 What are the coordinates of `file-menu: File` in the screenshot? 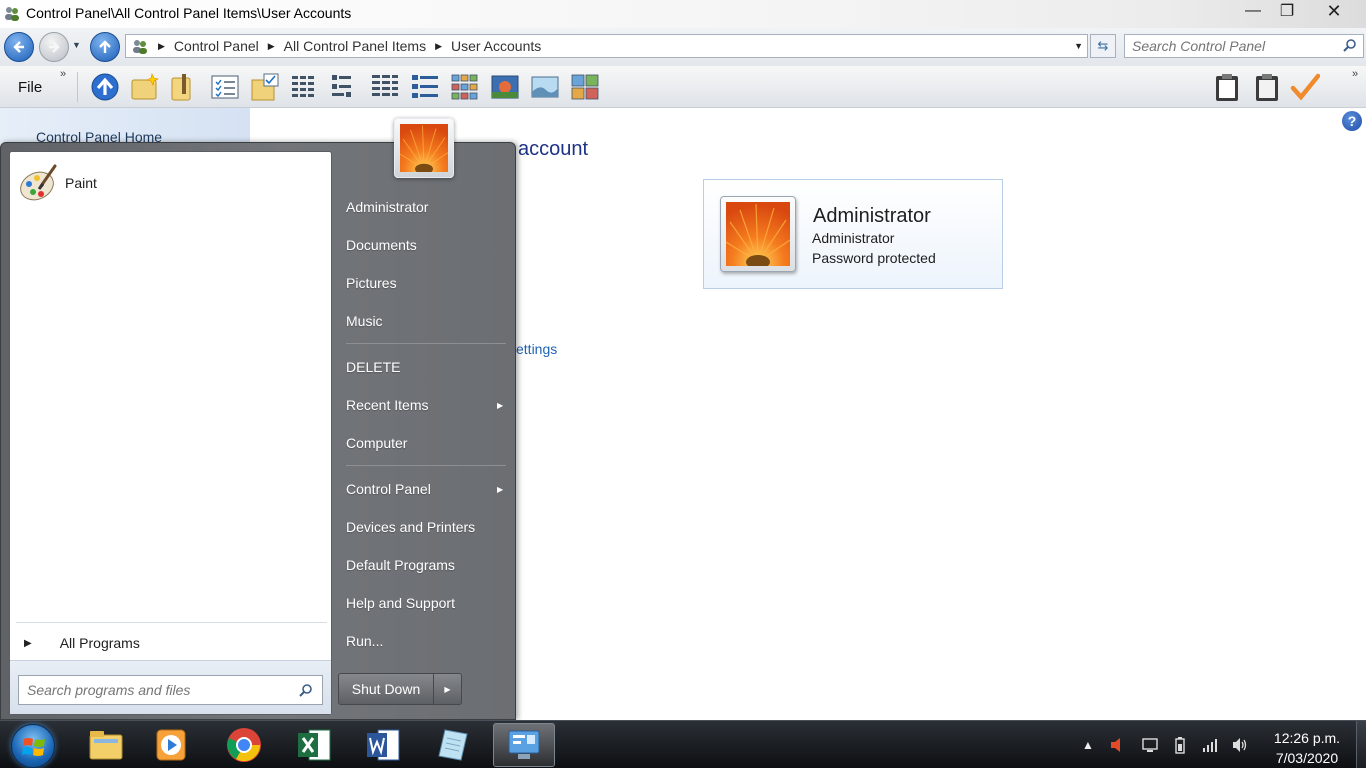 It's located at (42, 87).